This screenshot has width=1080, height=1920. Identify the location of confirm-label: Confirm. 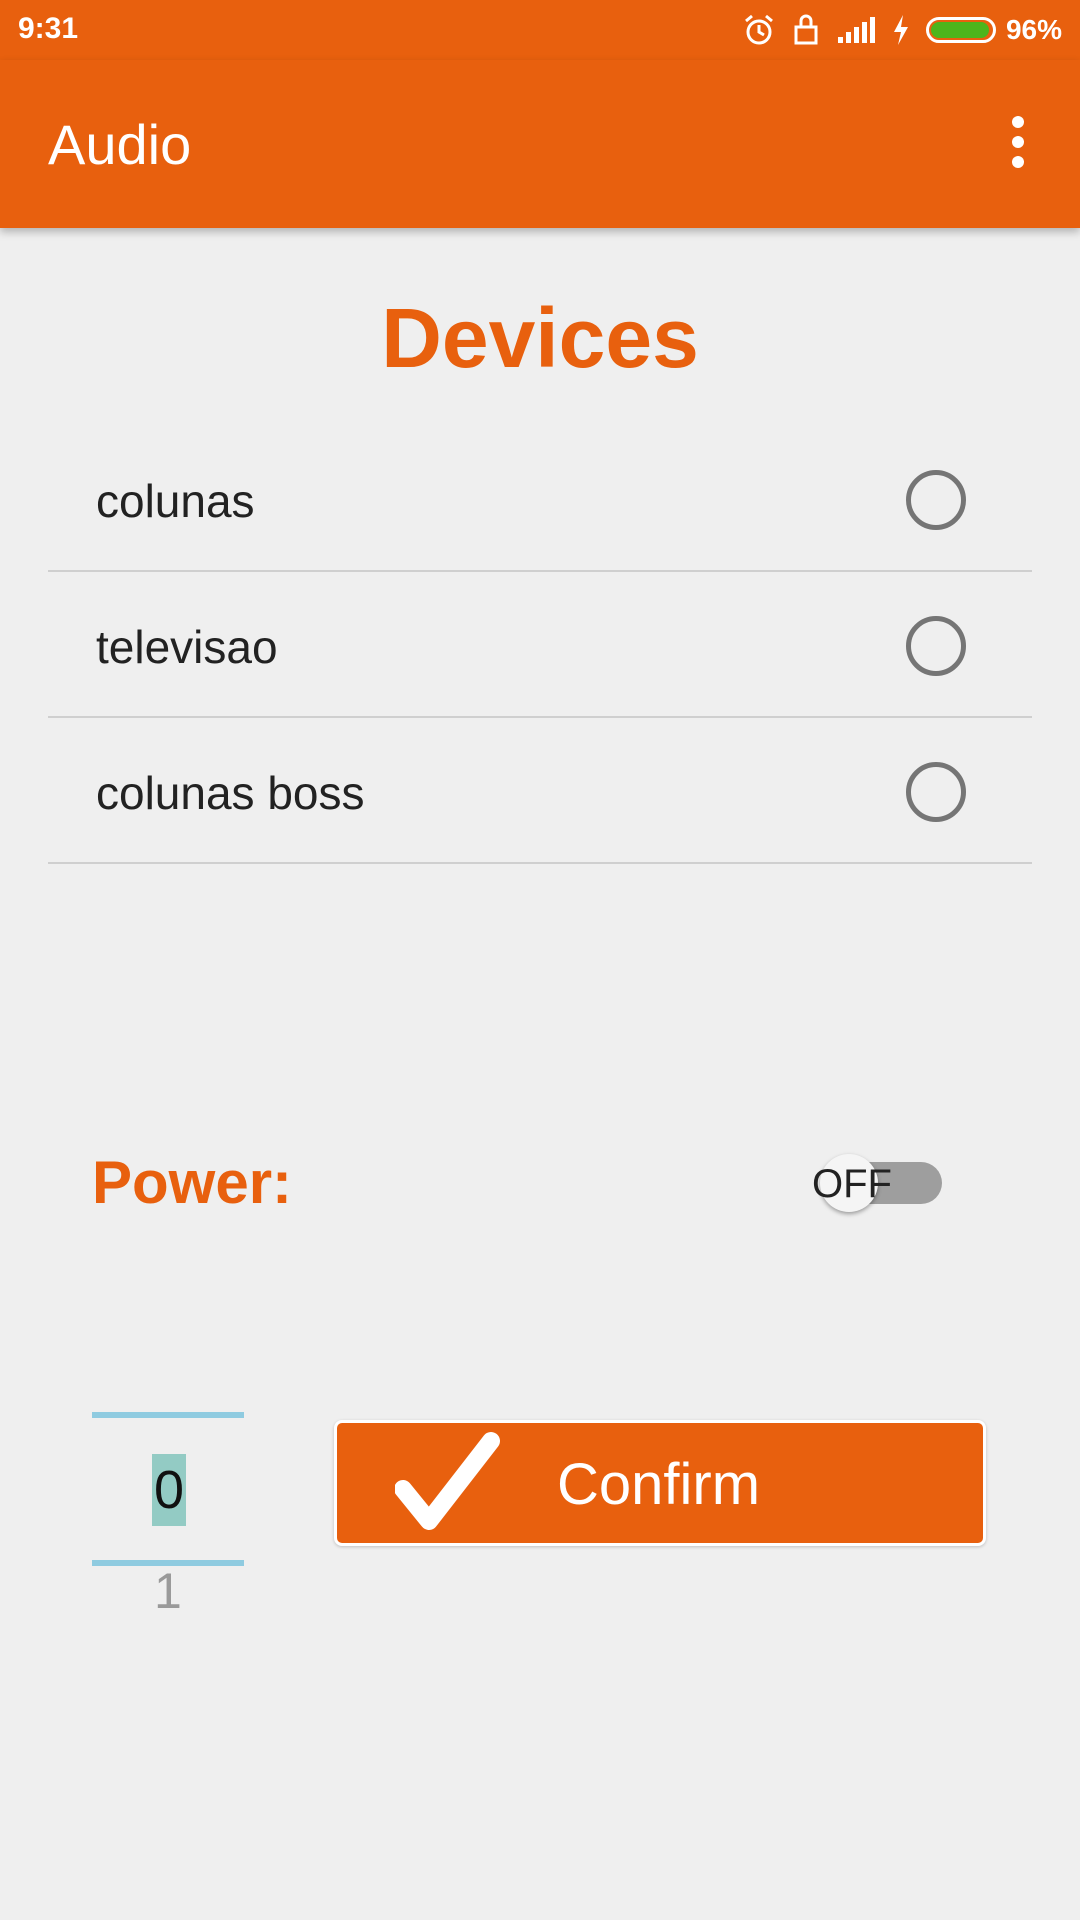
(659, 1484).